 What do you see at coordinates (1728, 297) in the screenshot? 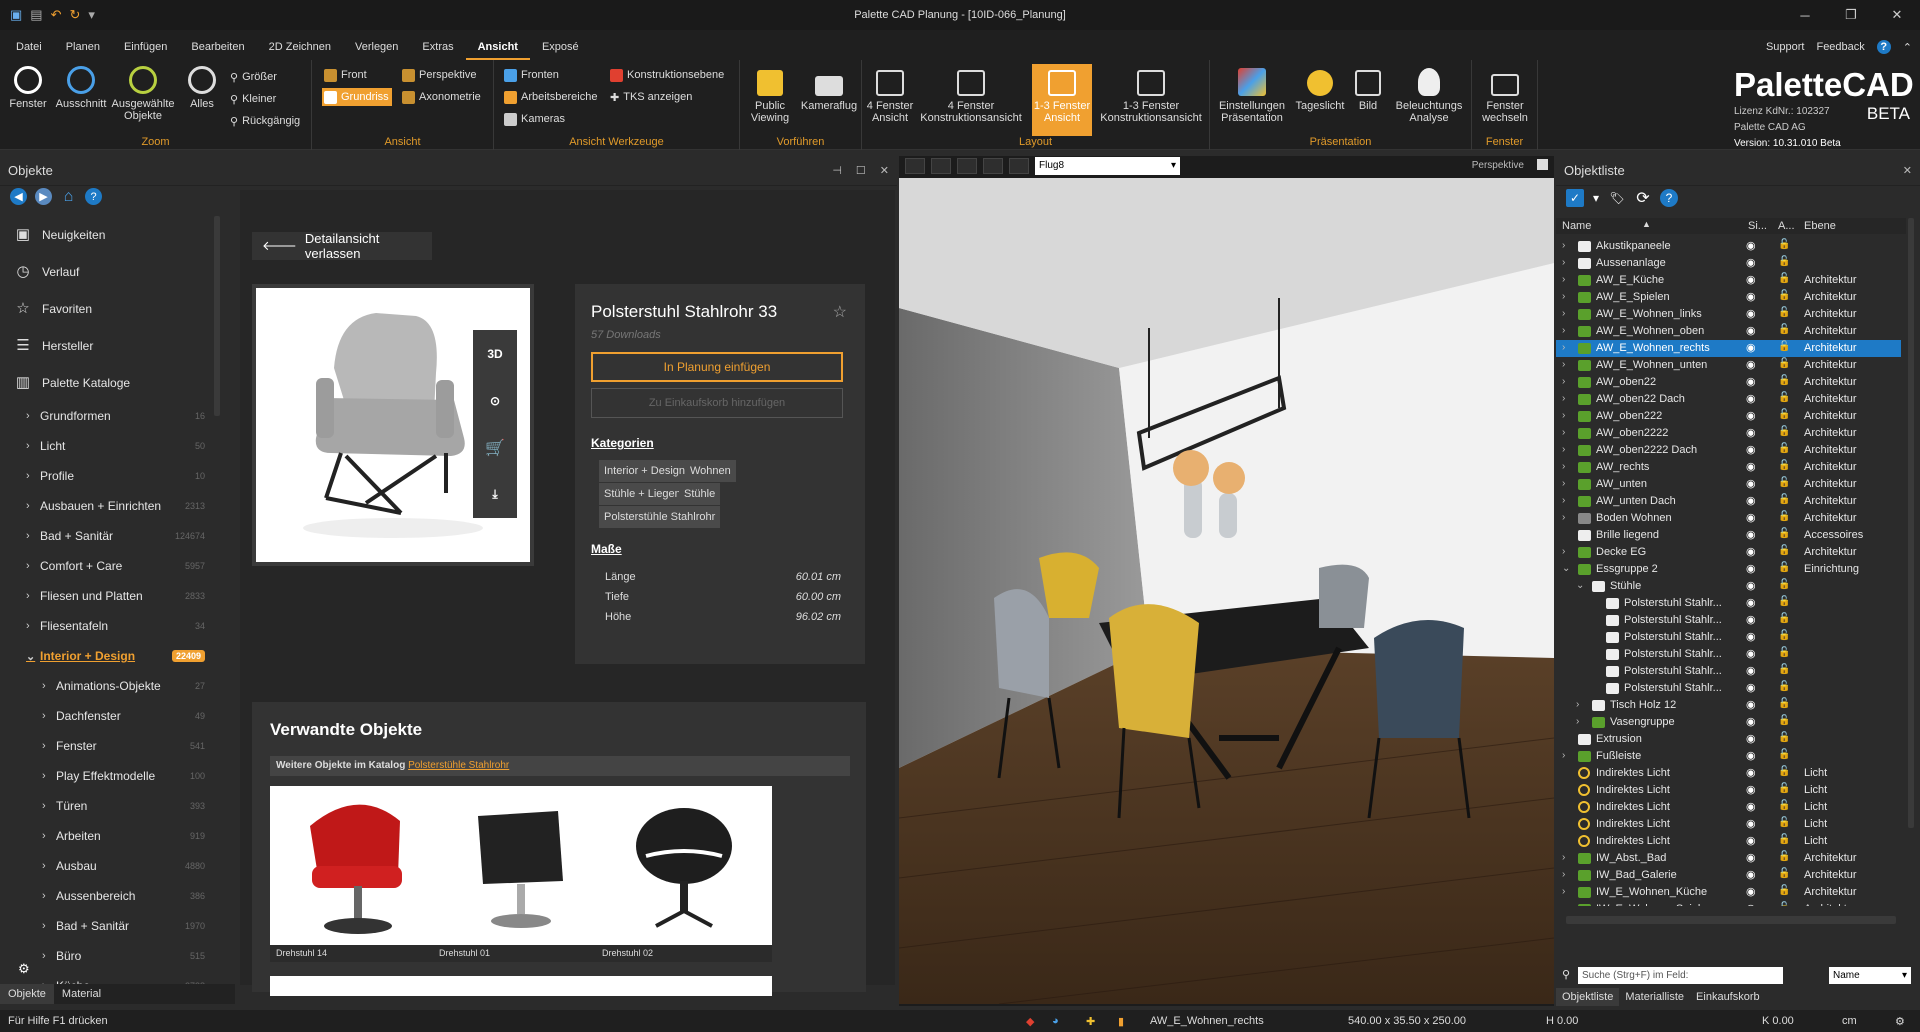
I see `table-row: › AW_E_Spielen ◉ 🔓 Architektur` at bounding box center [1728, 297].